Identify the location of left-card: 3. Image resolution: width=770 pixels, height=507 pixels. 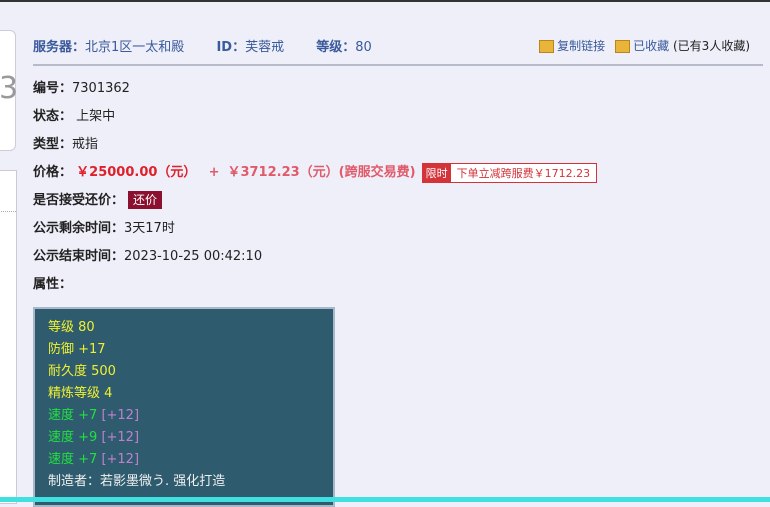
(9, 90).